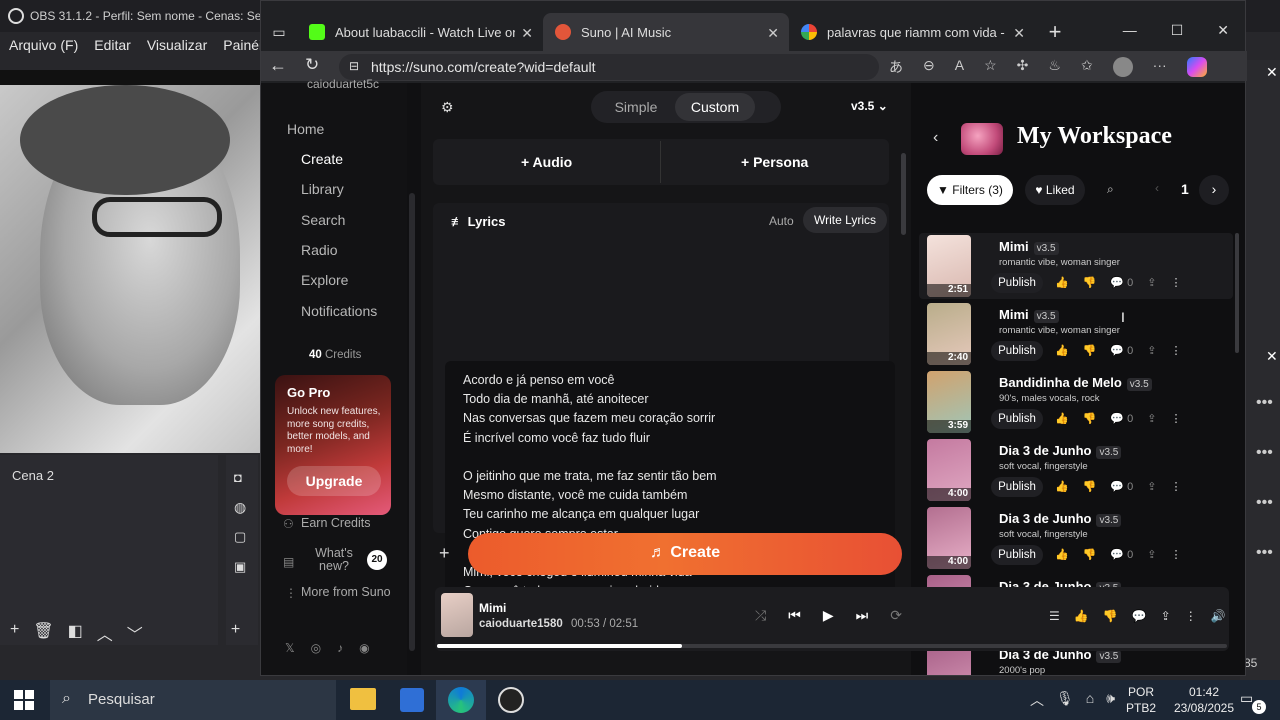  What do you see at coordinates (238, 477) in the screenshot?
I see `camera-icon: ◘` at bounding box center [238, 477].